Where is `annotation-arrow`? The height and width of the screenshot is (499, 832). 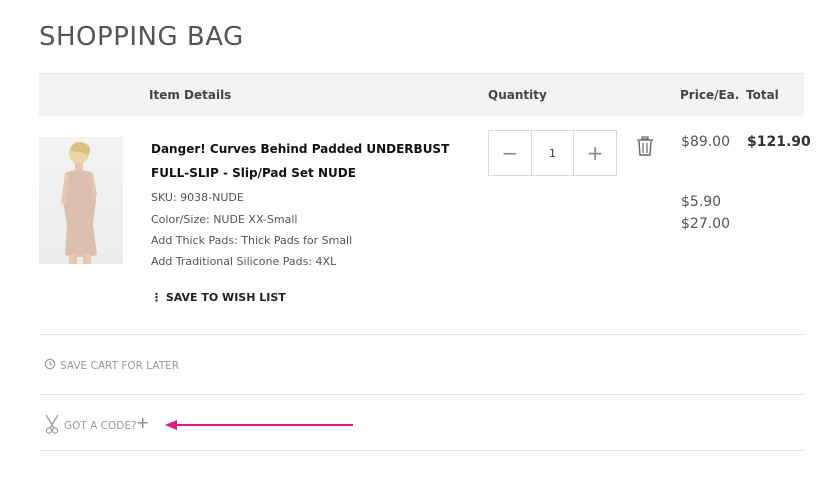
annotation-arrow is located at coordinates (260, 427).